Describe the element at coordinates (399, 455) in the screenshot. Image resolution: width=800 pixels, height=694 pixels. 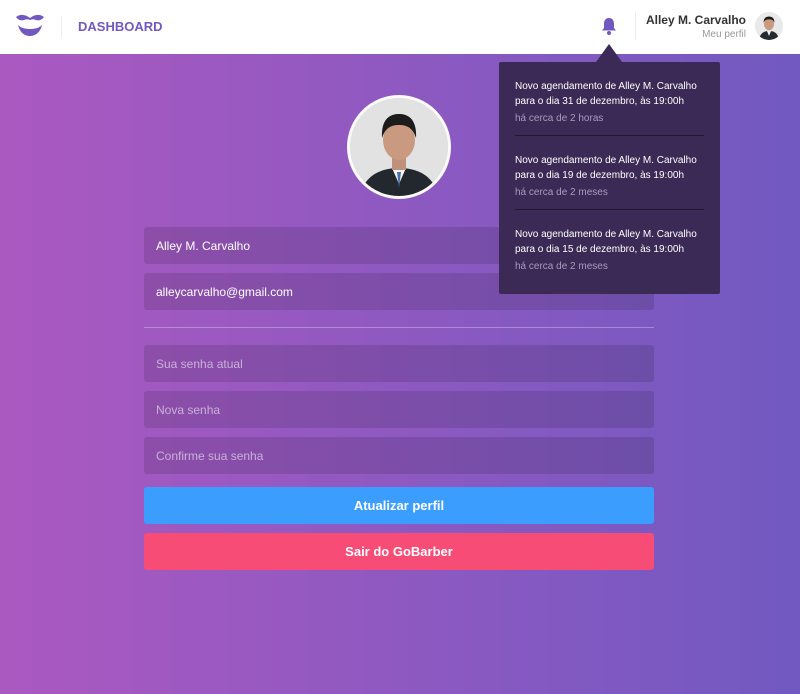
I see `confirm-password-field` at that location.